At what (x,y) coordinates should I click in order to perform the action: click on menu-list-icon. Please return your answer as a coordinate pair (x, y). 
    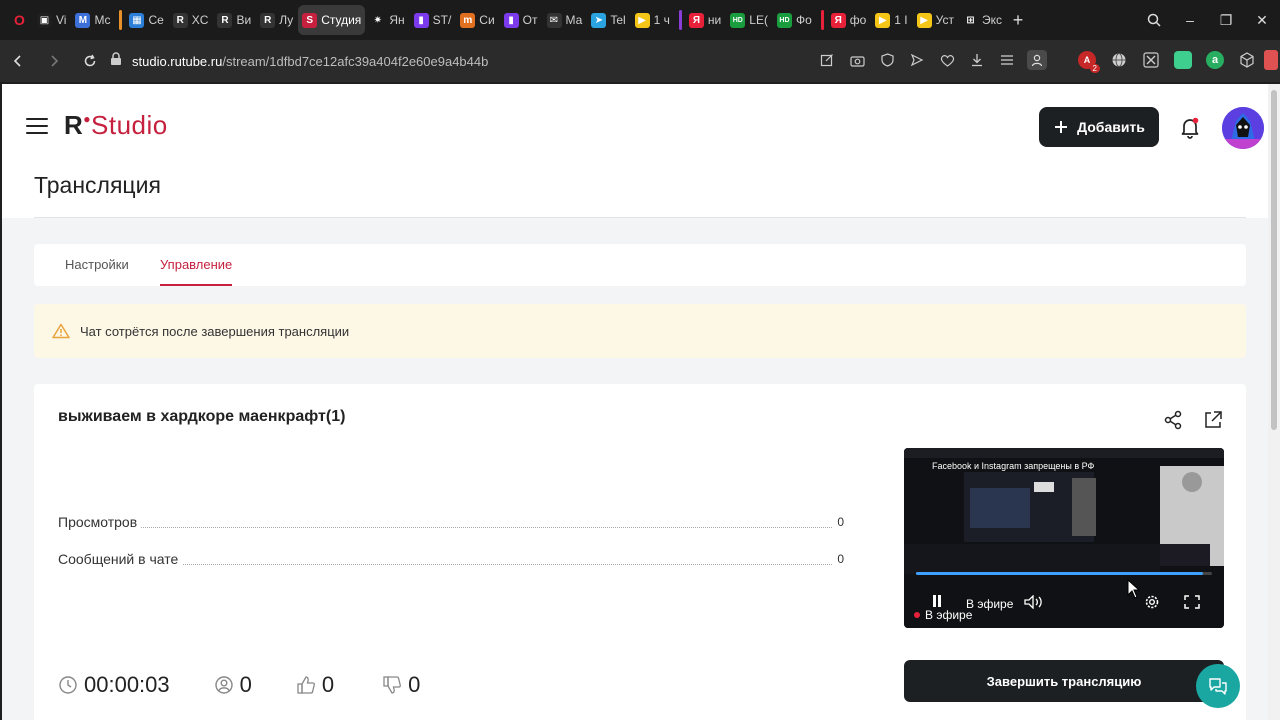
    Looking at the image, I should click on (1007, 60).